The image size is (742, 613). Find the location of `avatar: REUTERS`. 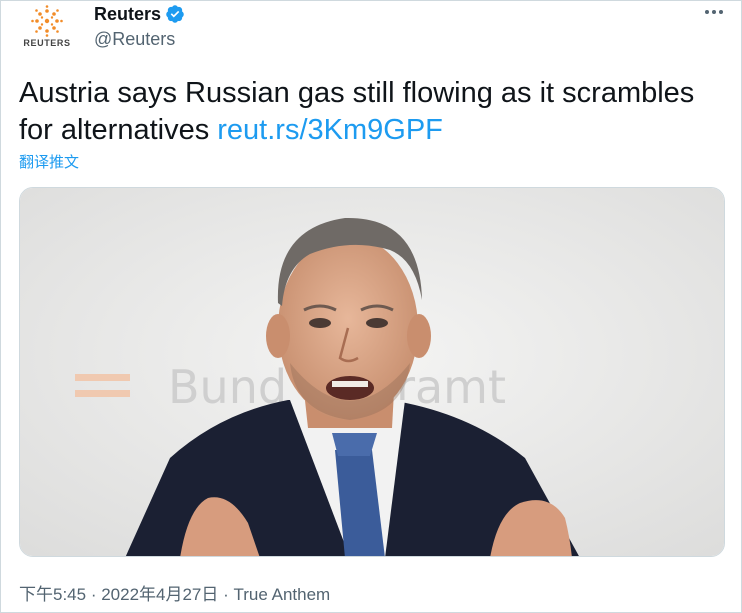

avatar: REUTERS is located at coordinates (47, 28).